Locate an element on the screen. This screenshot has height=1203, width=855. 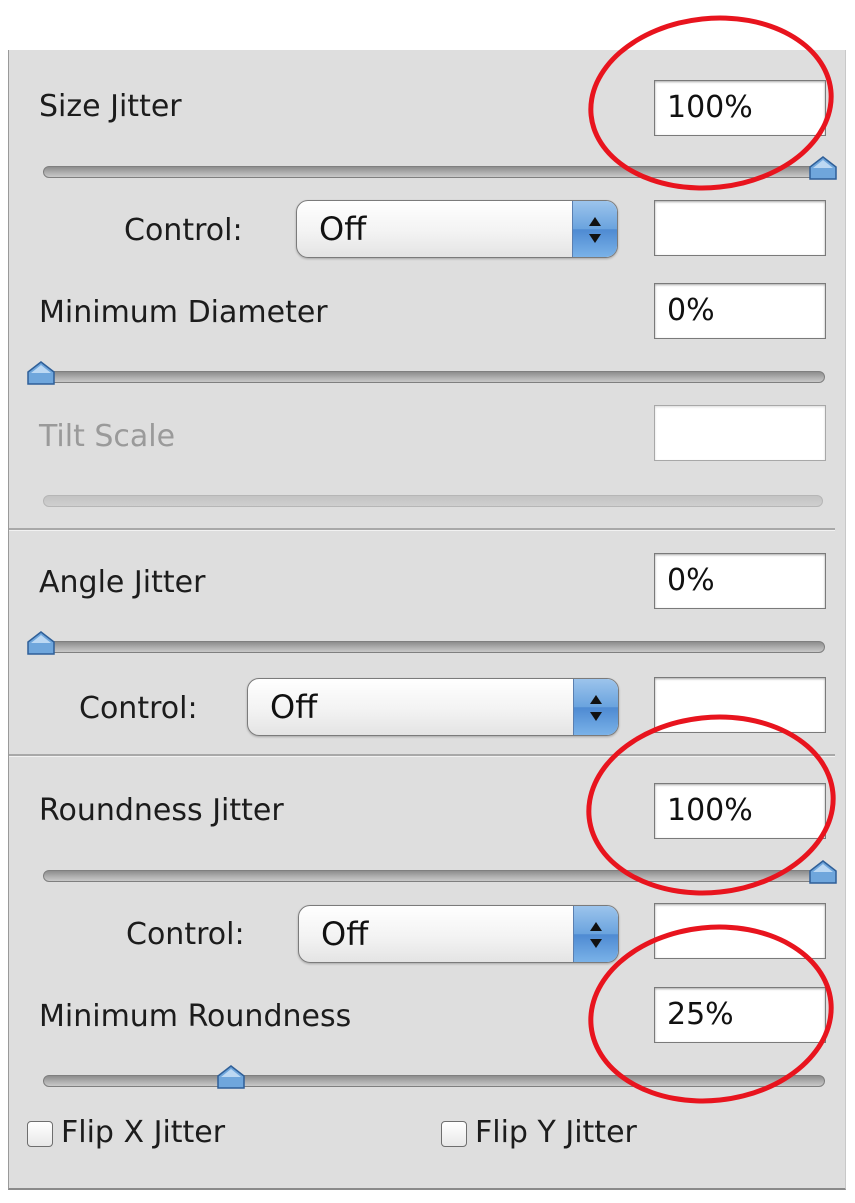
roundness-jitter-slider-thumb is located at coordinates (823, 872).